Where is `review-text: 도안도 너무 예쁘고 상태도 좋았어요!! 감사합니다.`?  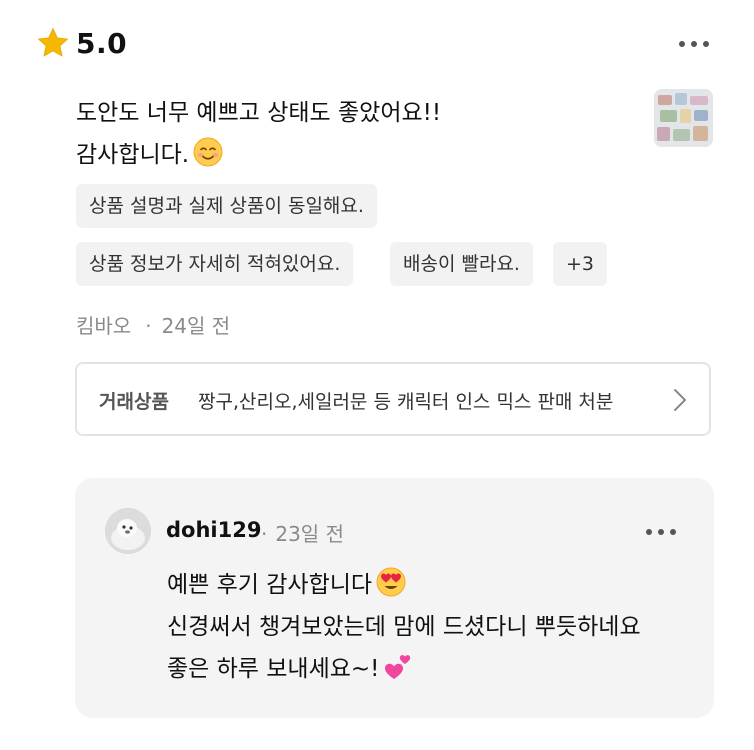
review-text: 도안도 너무 예쁘고 상태도 좋았어요!! 감사합니다. is located at coordinates (258, 134).